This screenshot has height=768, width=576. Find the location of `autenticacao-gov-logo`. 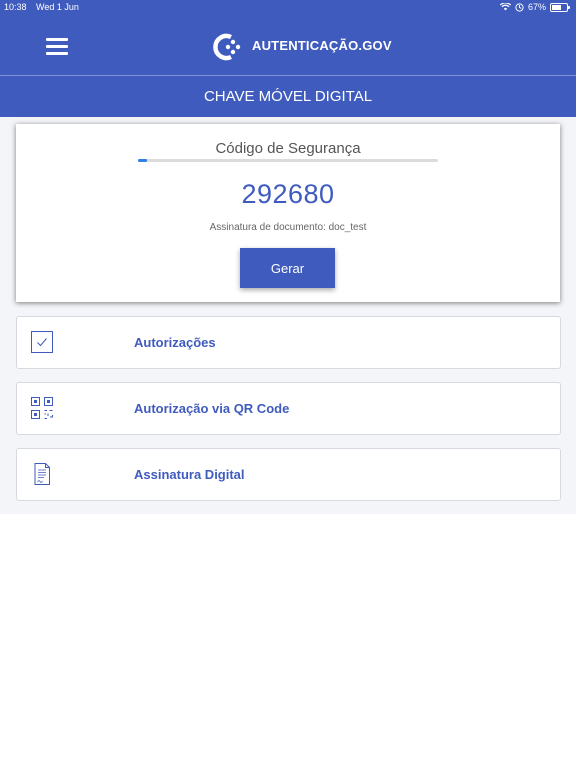

autenticacao-gov-logo is located at coordinates (227, 47).